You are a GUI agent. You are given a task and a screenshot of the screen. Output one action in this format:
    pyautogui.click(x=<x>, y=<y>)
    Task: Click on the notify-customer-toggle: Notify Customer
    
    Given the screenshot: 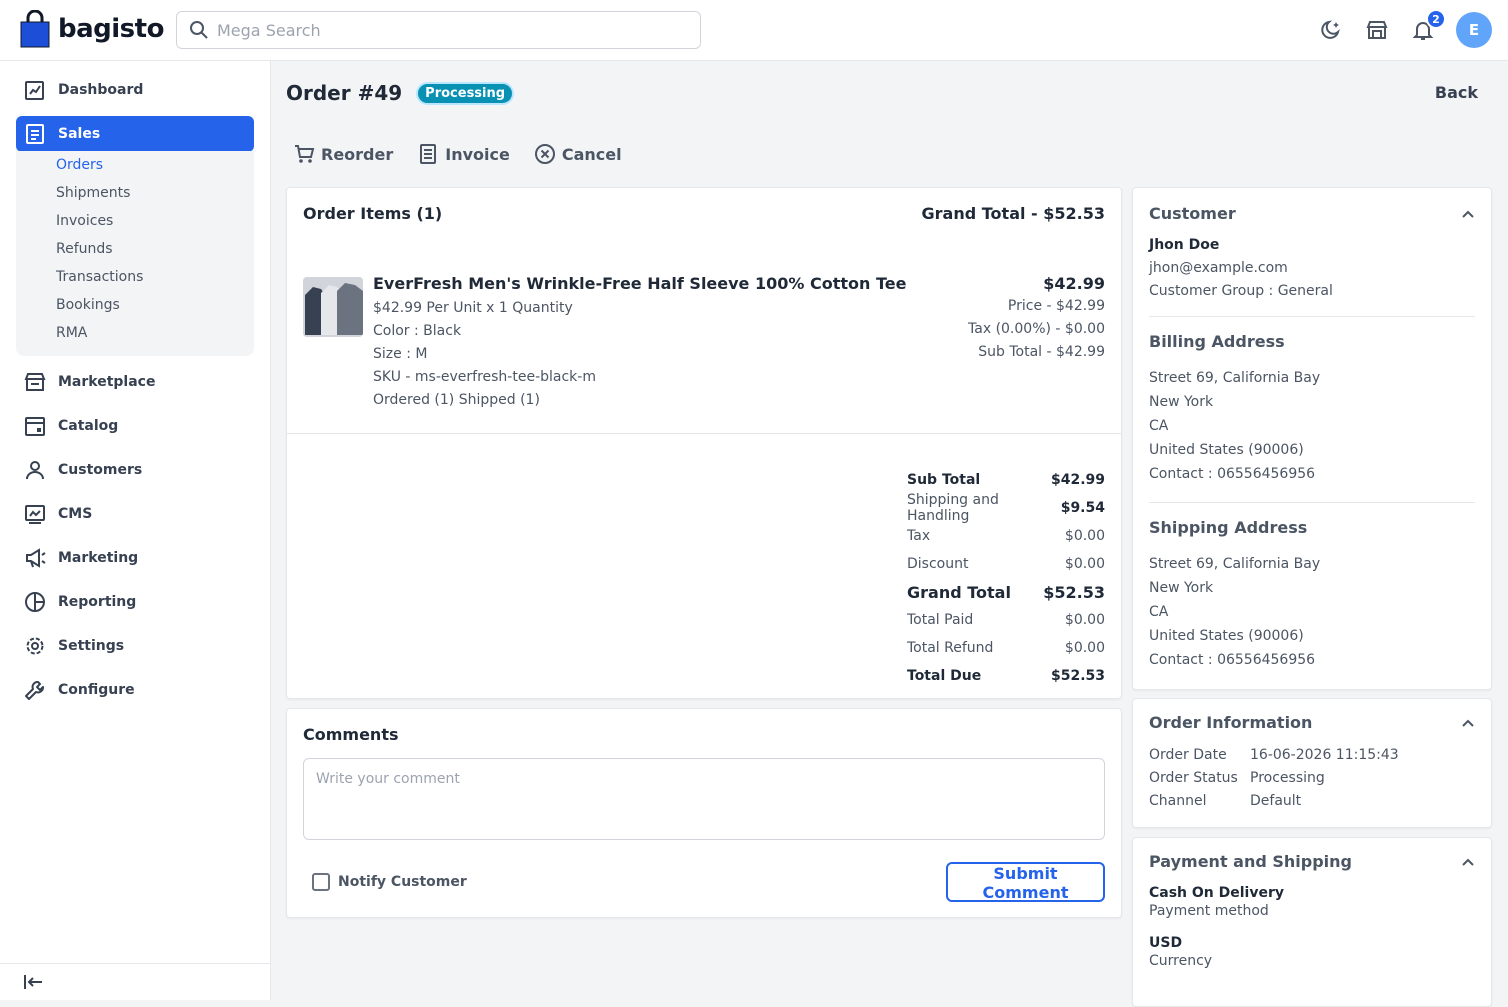 What is the action you would take?
    pyautogui.click(x=389, y=882)
    